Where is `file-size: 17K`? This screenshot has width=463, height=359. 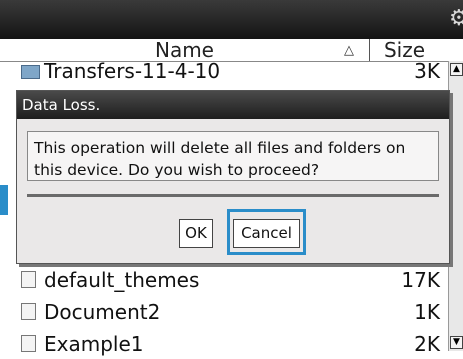 file-size: 17K is located at coordinates (420, 280).